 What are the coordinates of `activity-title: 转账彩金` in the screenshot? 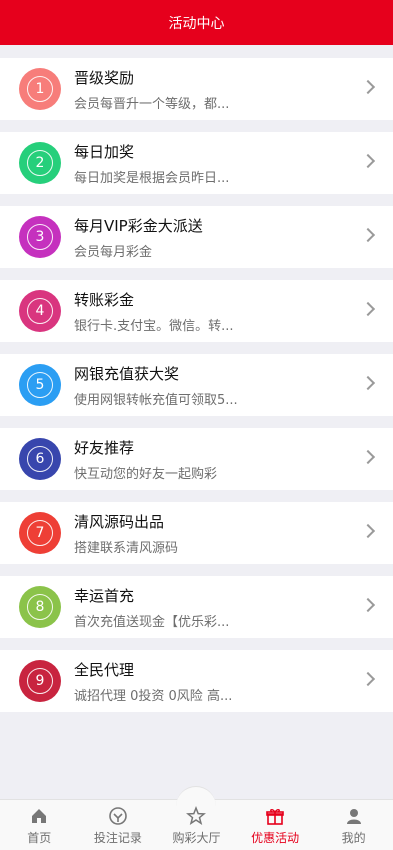 It's located at (104, 300).